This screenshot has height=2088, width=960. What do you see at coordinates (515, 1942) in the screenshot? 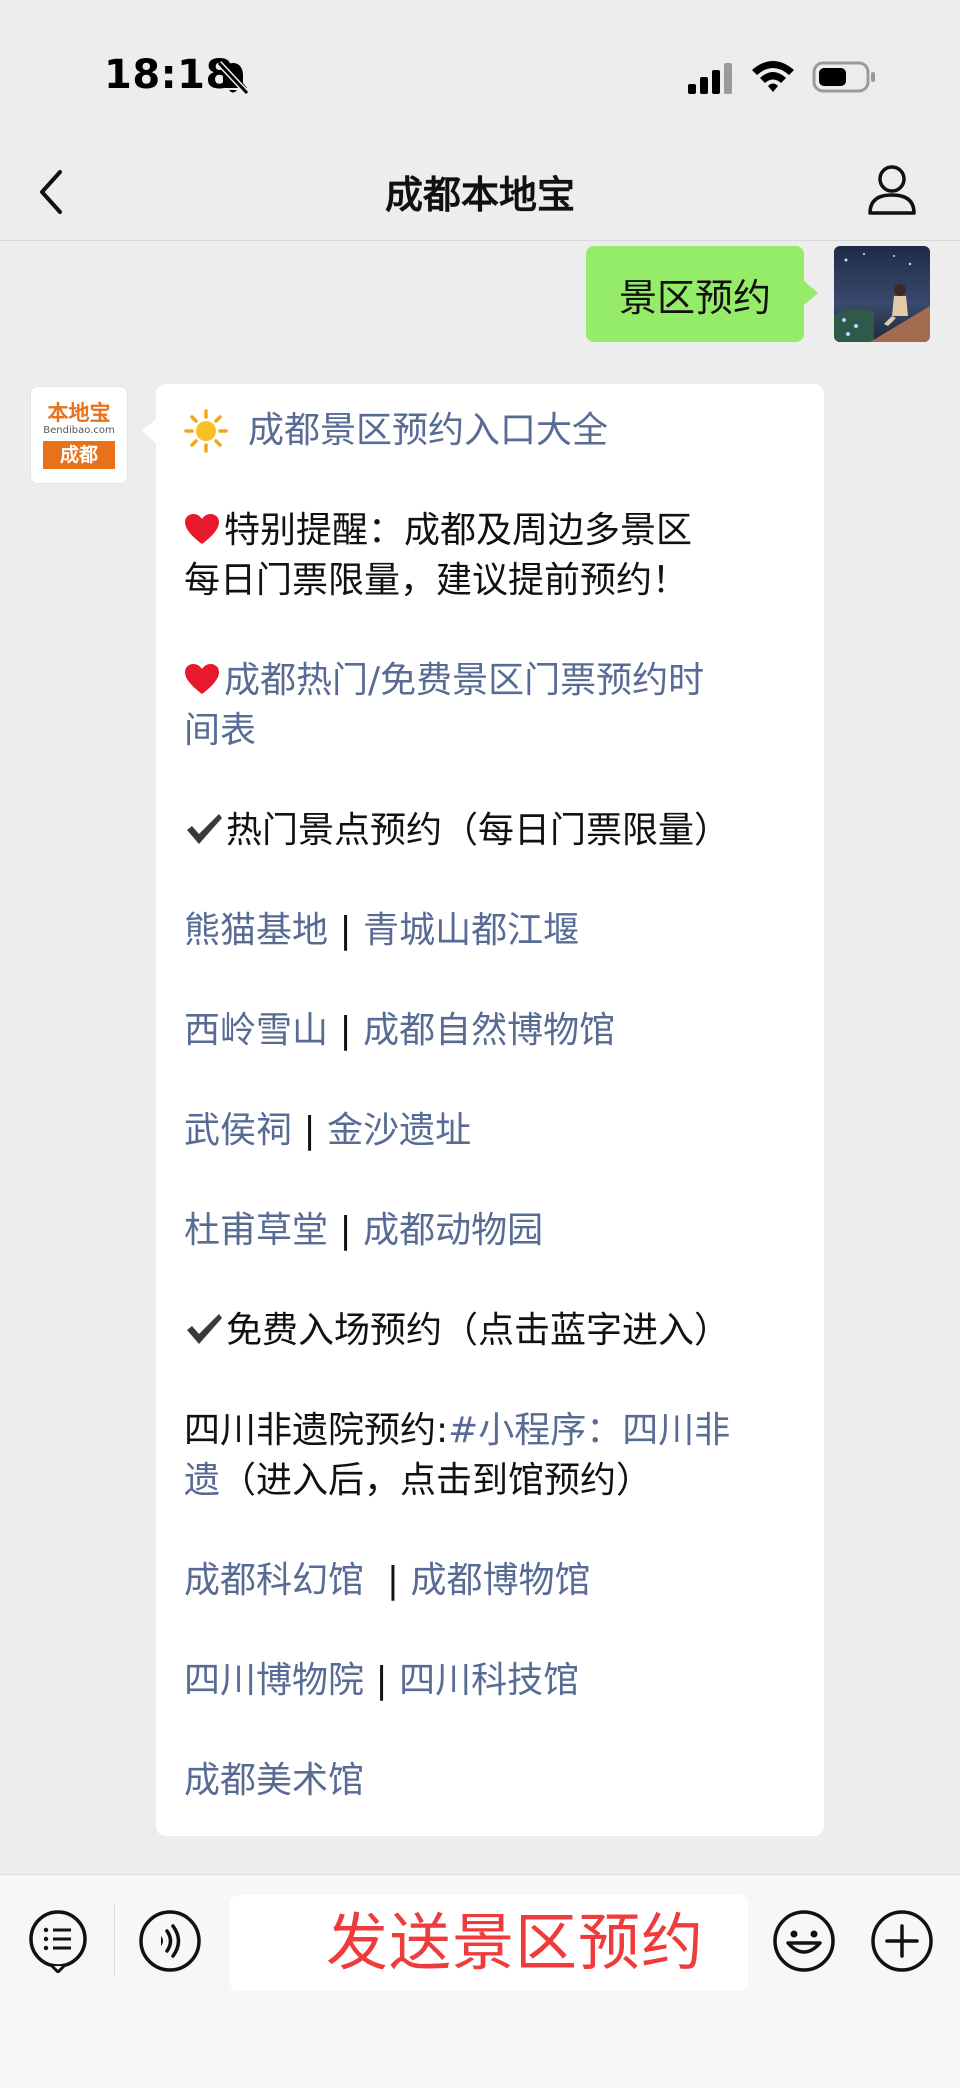
I see `send-hint-overlay: 发送景区预约` at bounding box center [515, 1942].